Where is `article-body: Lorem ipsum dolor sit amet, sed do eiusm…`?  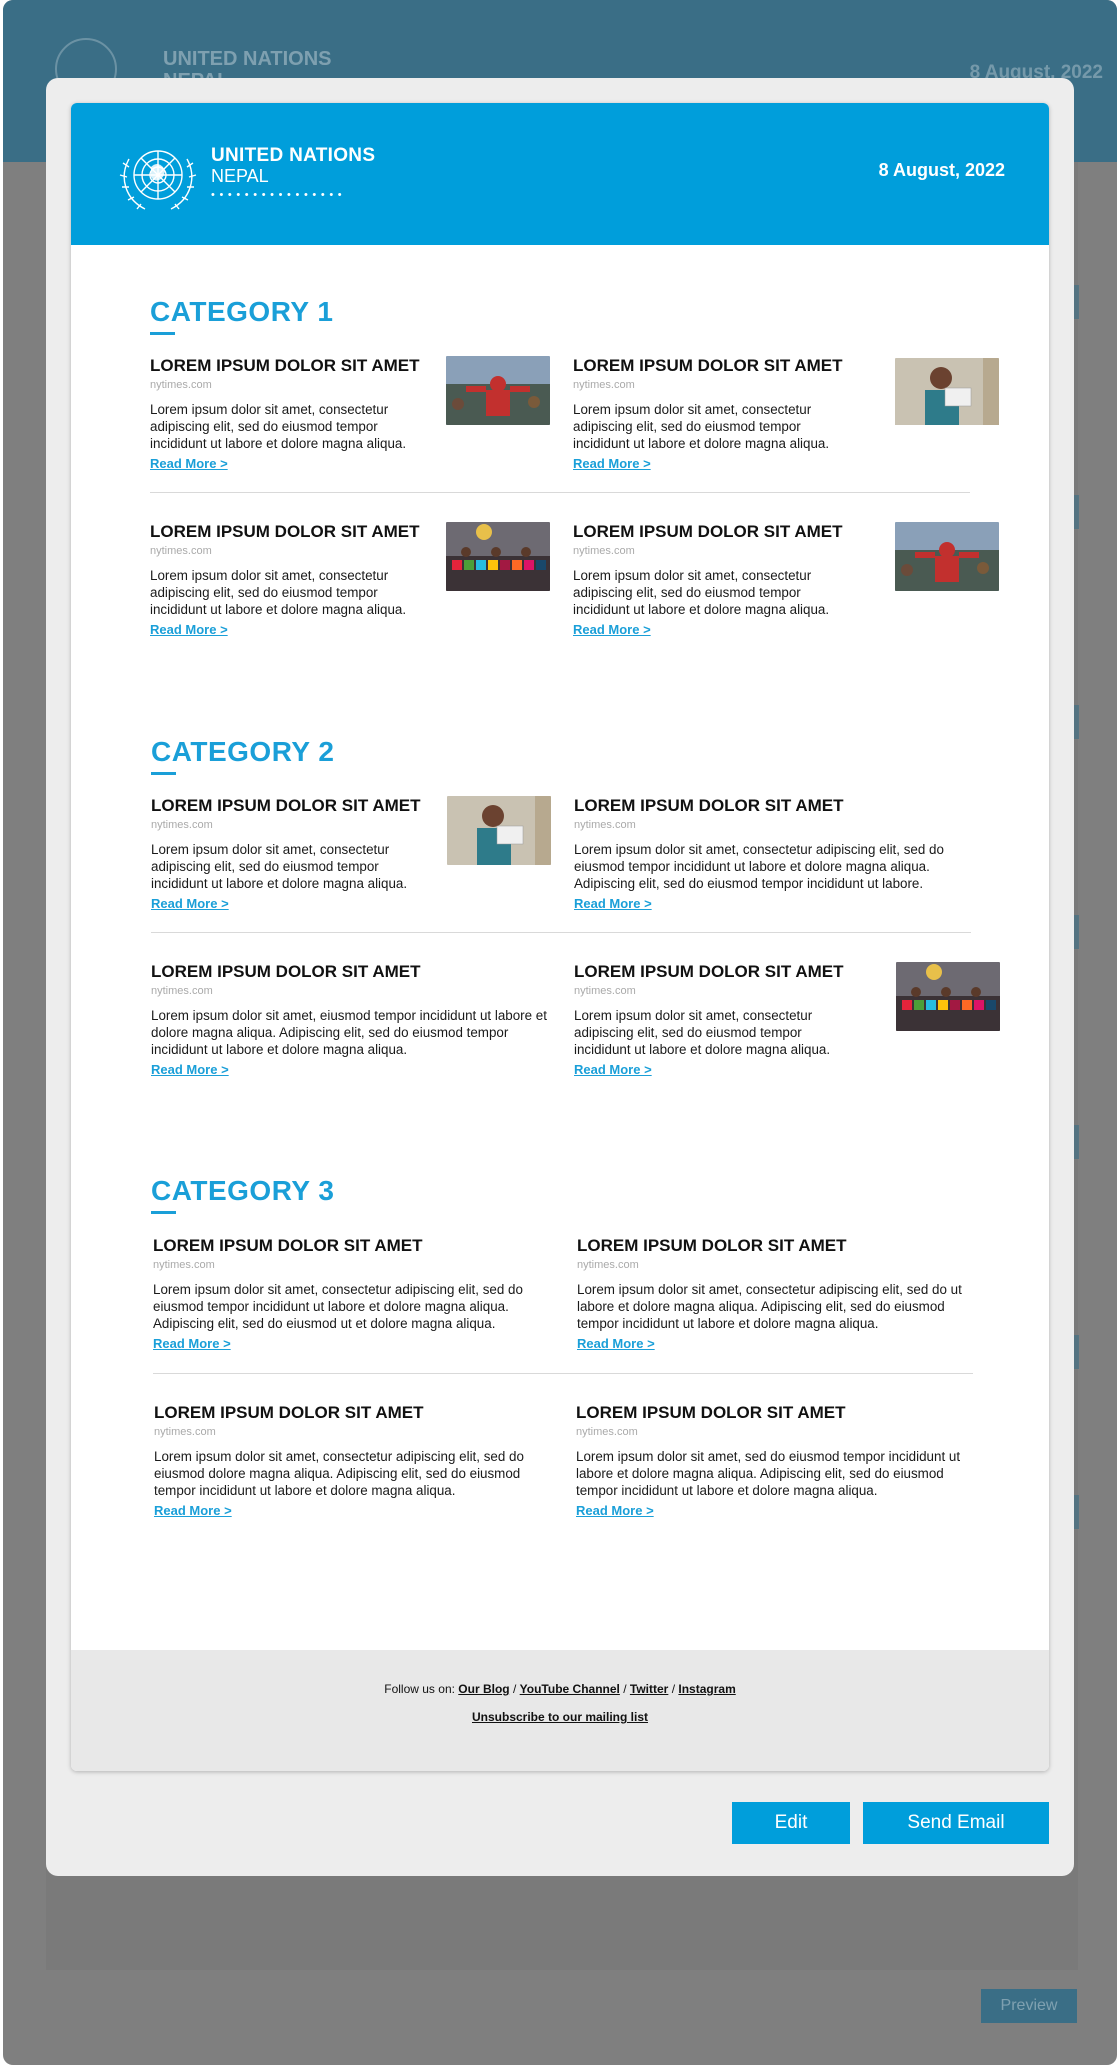
article-body: Lorem ipsum dolor sit amet, sed do eiusm… is located at coordinates (768, 1473).